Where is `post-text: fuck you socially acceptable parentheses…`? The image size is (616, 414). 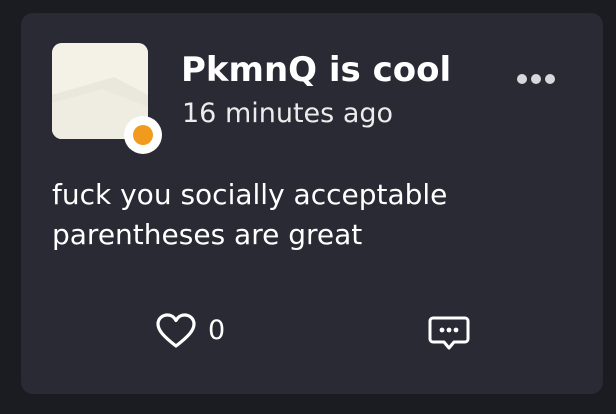
post-text: fuck you socially acceptable parentheses… is located at coordinates (250, 214).